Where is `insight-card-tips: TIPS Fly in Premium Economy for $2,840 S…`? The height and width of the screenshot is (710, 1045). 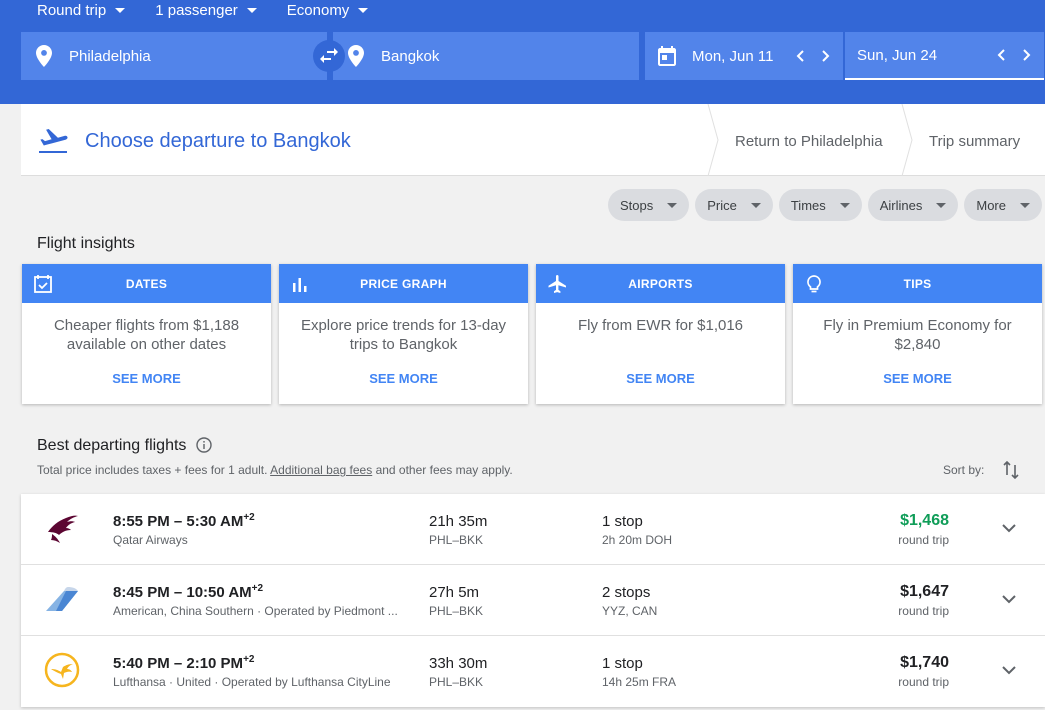
insight-card-tips: TIPS Fly in Premium Economy for $2,840 S… is located at coordinates (917, 334).